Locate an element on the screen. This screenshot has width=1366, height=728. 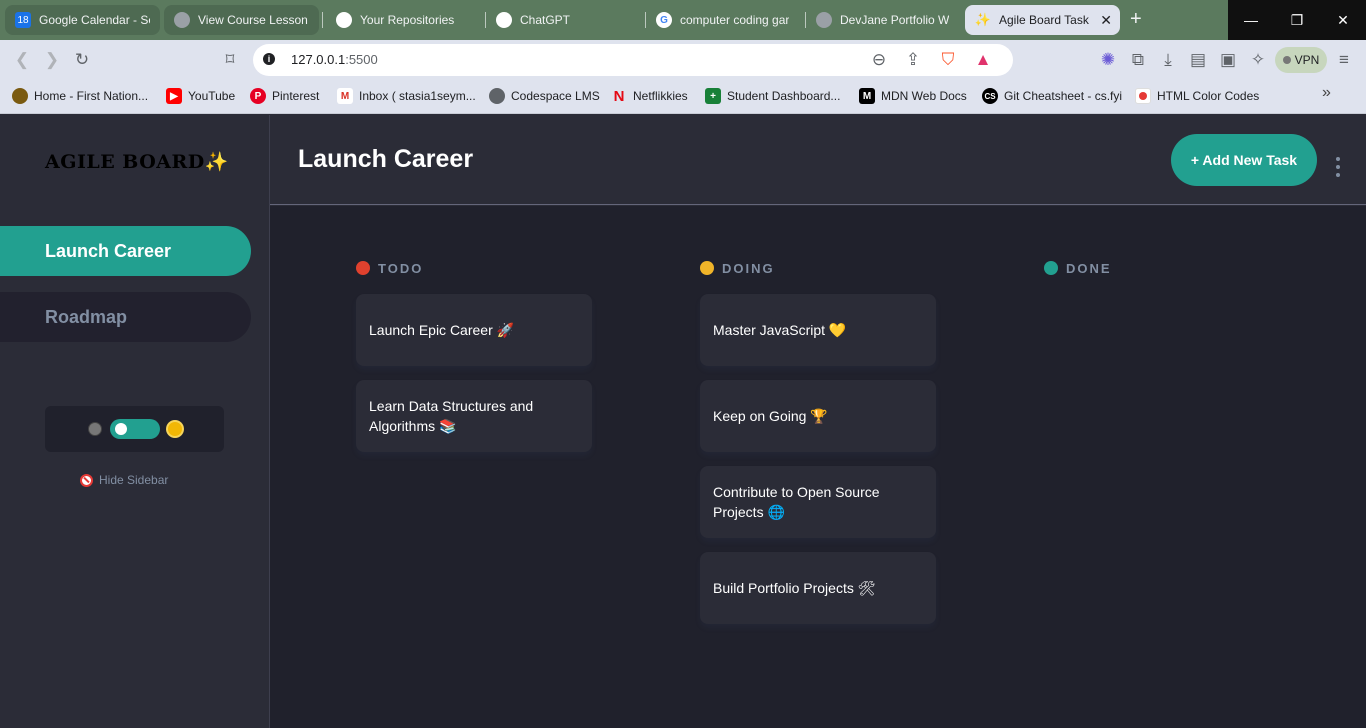
vpn-button: VPN is located at coordinates (1301, 60).